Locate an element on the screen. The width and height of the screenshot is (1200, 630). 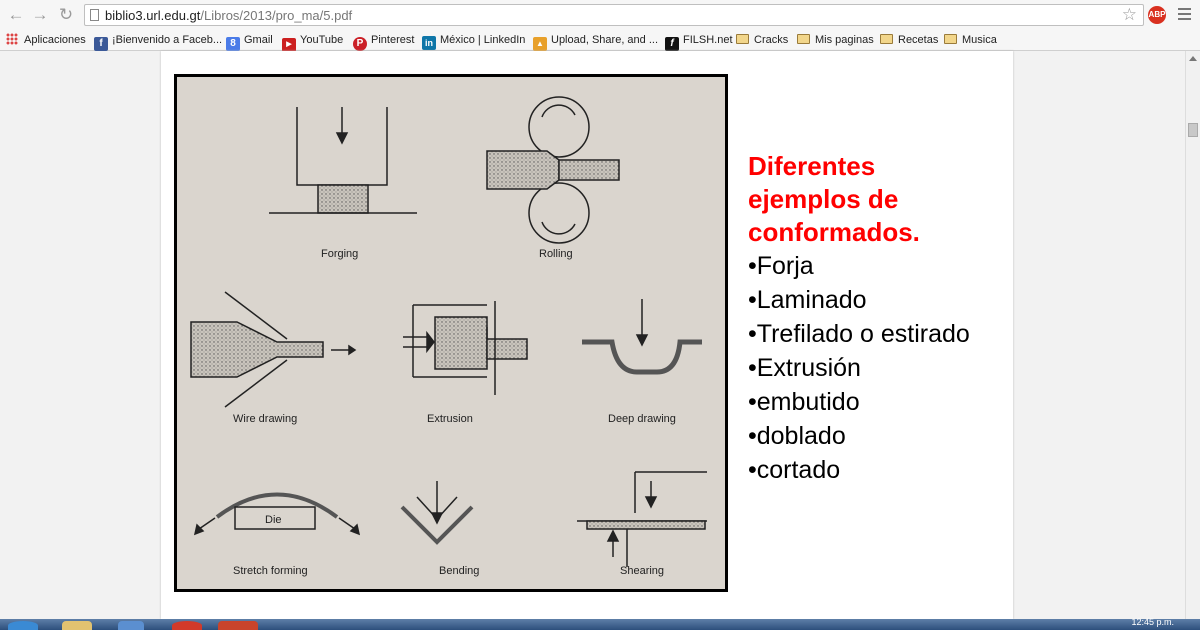
explorer-taskbar-icon is located at coordinates (77, 625).